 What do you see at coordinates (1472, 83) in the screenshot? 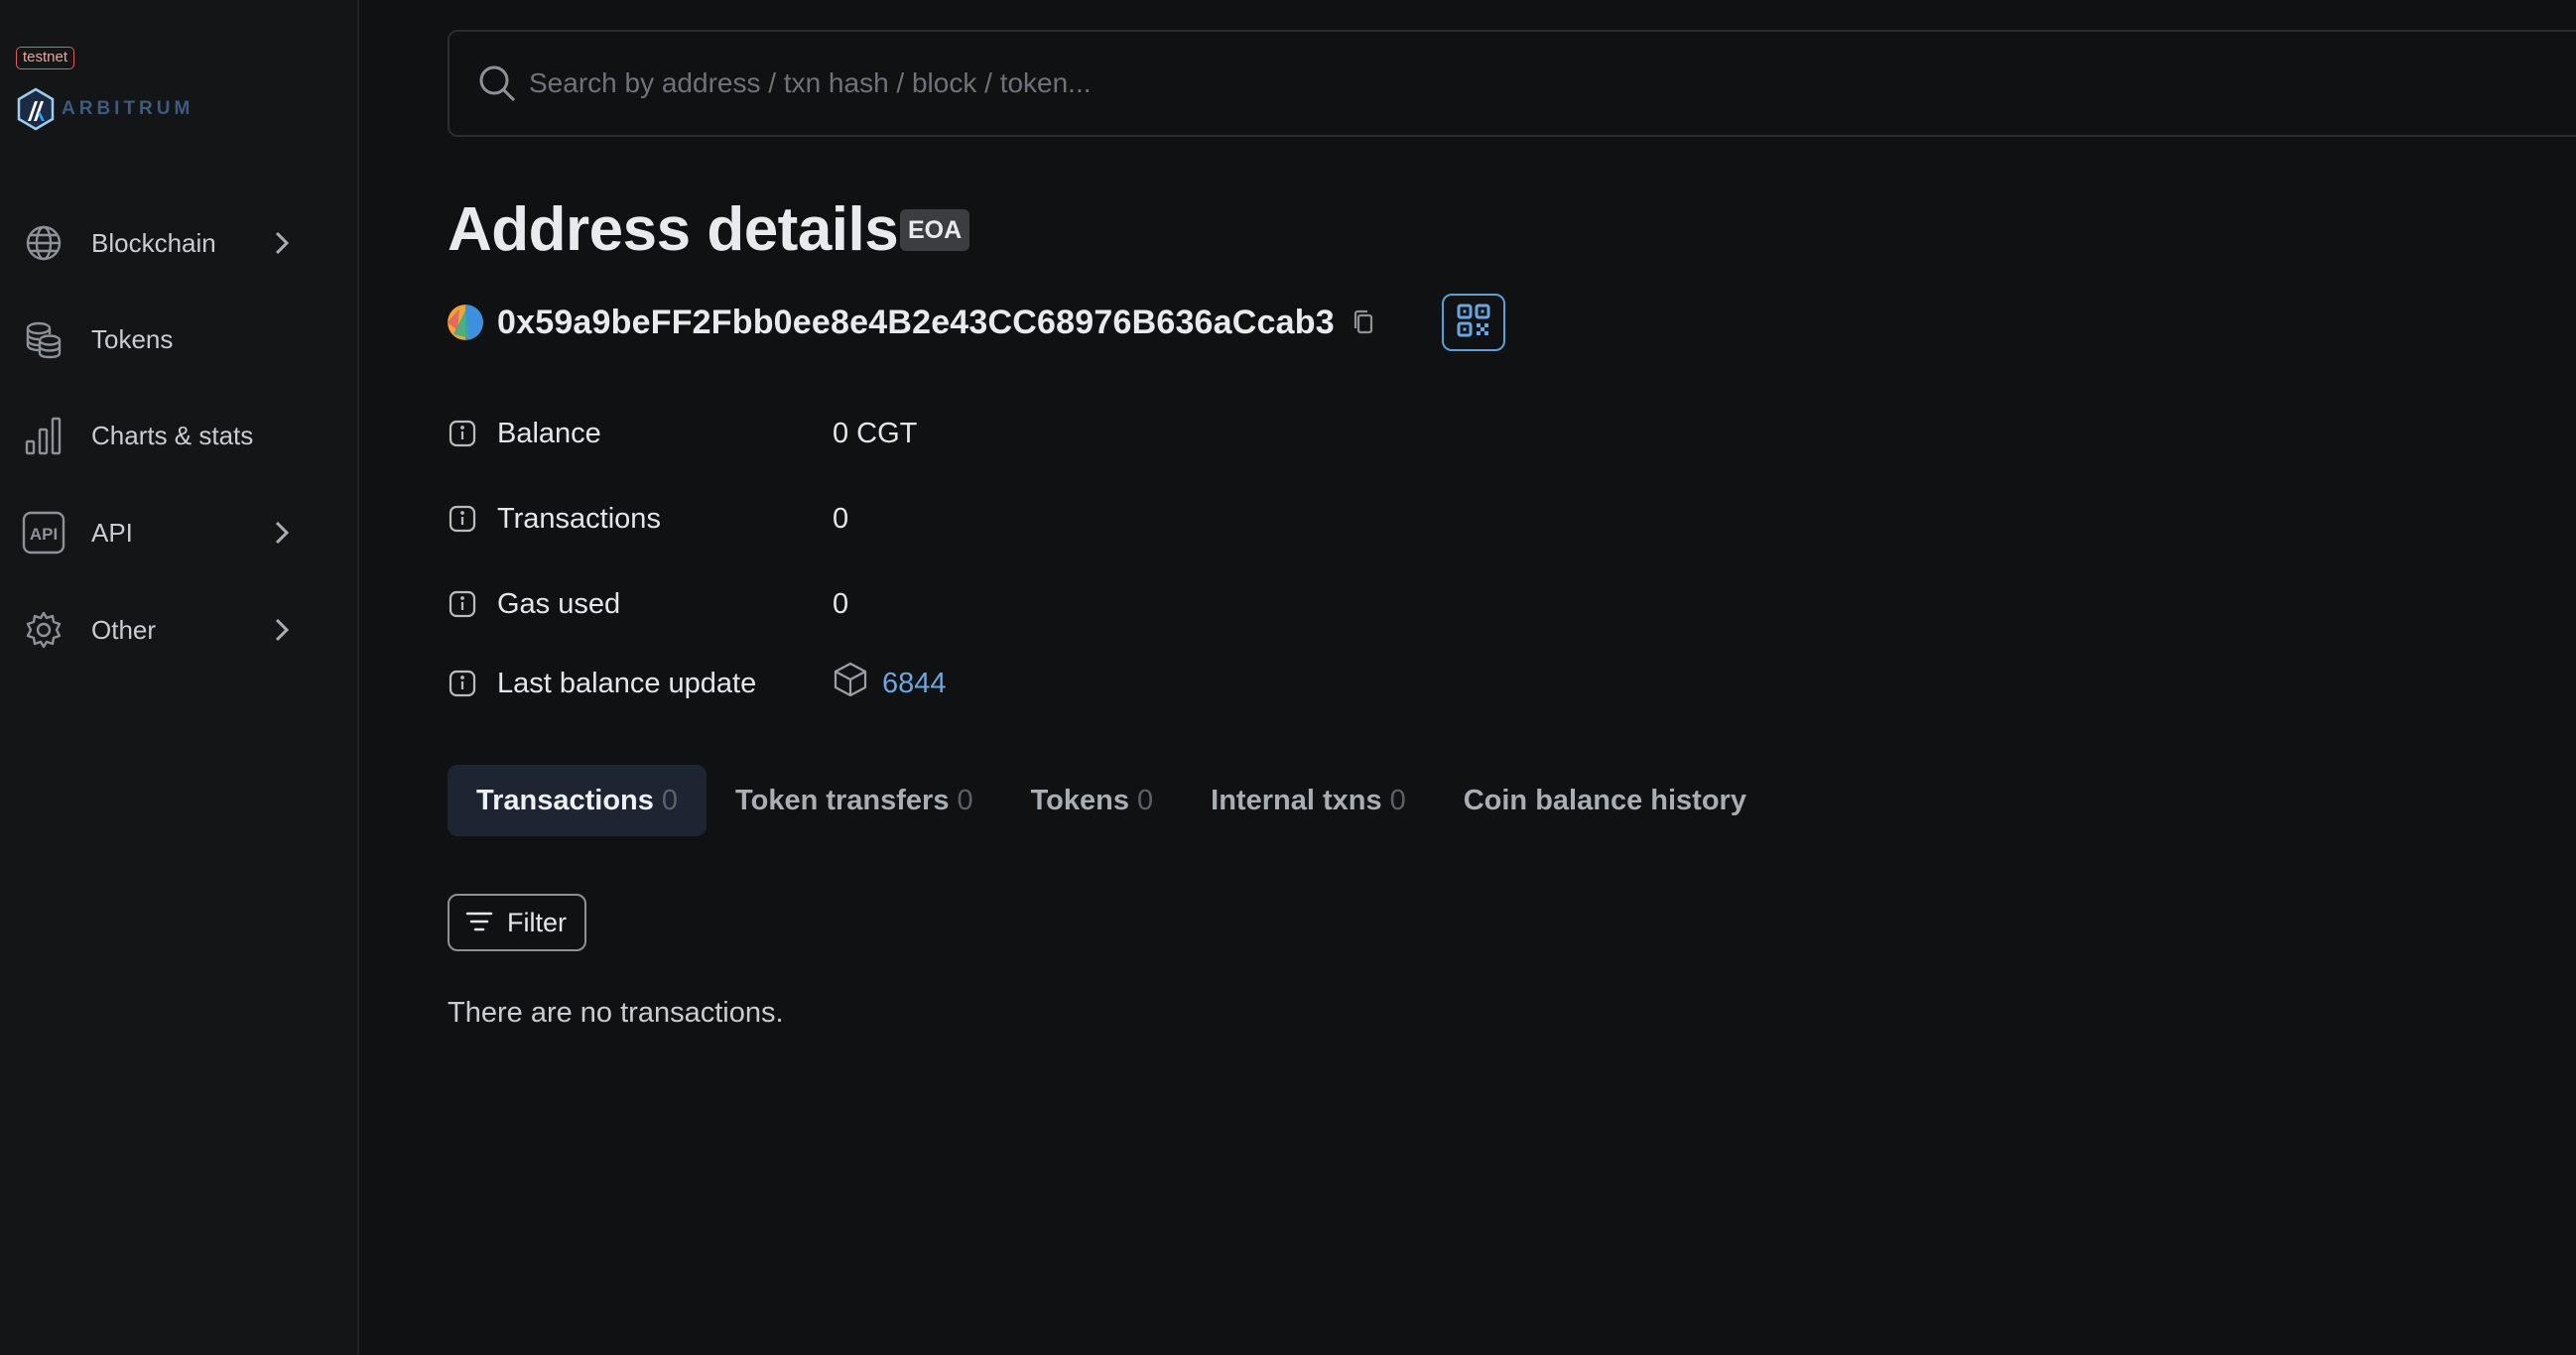
I see `search-input` at bounding box center [1472, 83].